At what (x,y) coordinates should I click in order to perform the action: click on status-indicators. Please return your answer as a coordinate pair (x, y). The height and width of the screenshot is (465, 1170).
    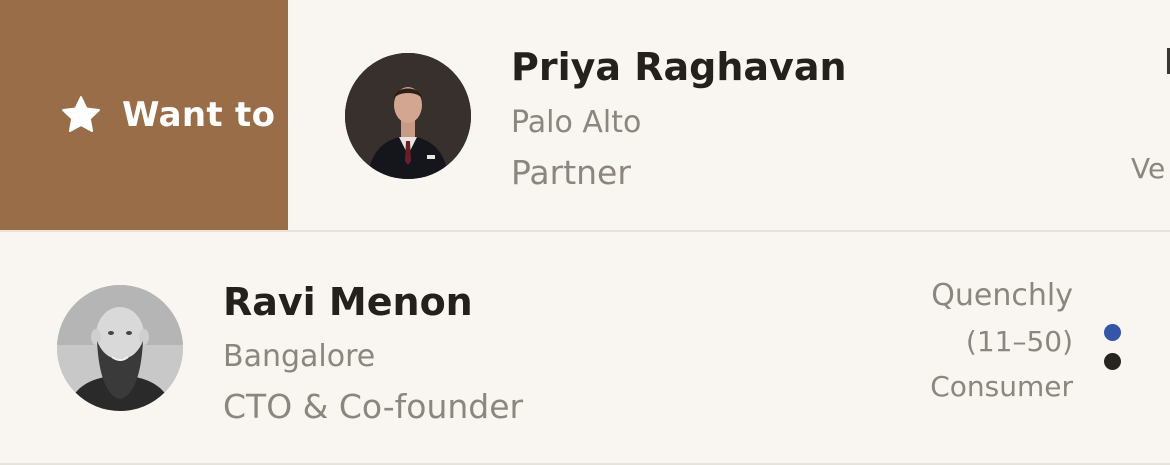
    Looking at the image, I should click on (1112, 353).